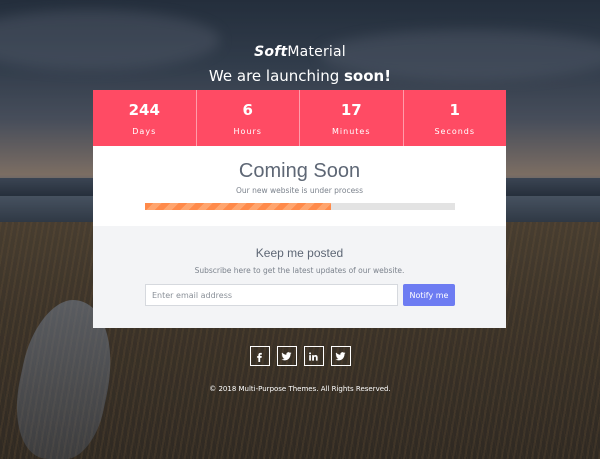  What do you see at coordinates (271, 295) in the screenshot?
I see `email-input` at bounding box center [271, 295].